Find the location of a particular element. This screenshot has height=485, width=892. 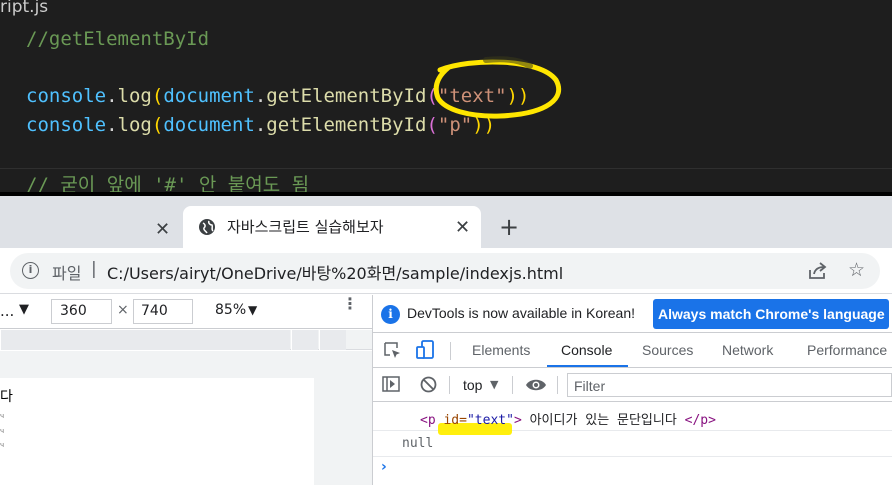

tab-close-icon: ✕ is located at coordinates (462, 227).